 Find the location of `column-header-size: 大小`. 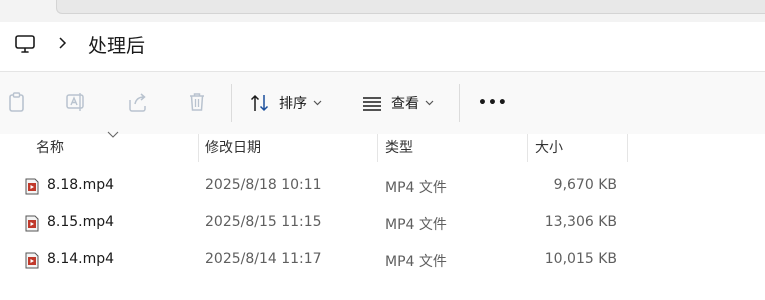

column-header-size: 大小 is located at coordinates (549, 147).